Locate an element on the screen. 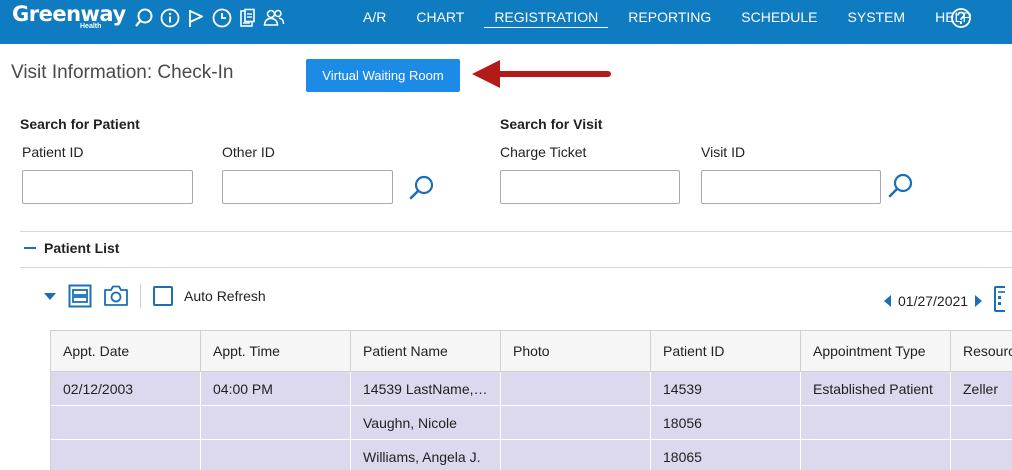 The image size is (1012, 470). cell-appointment-type: Established Patient is located at coordinates (876, 388).